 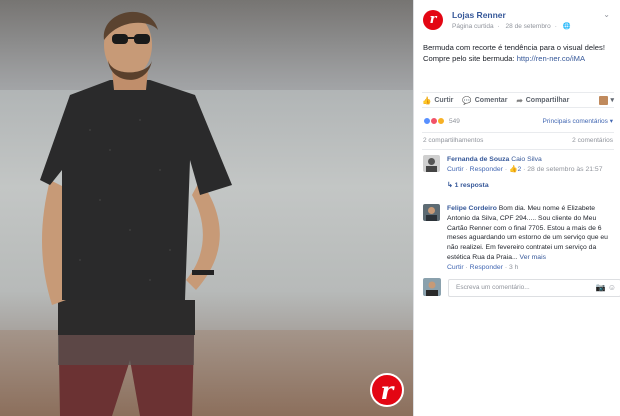 I want to click on comment-actions: Curtir · Responder · 3 h, so click(x=483, y=267).